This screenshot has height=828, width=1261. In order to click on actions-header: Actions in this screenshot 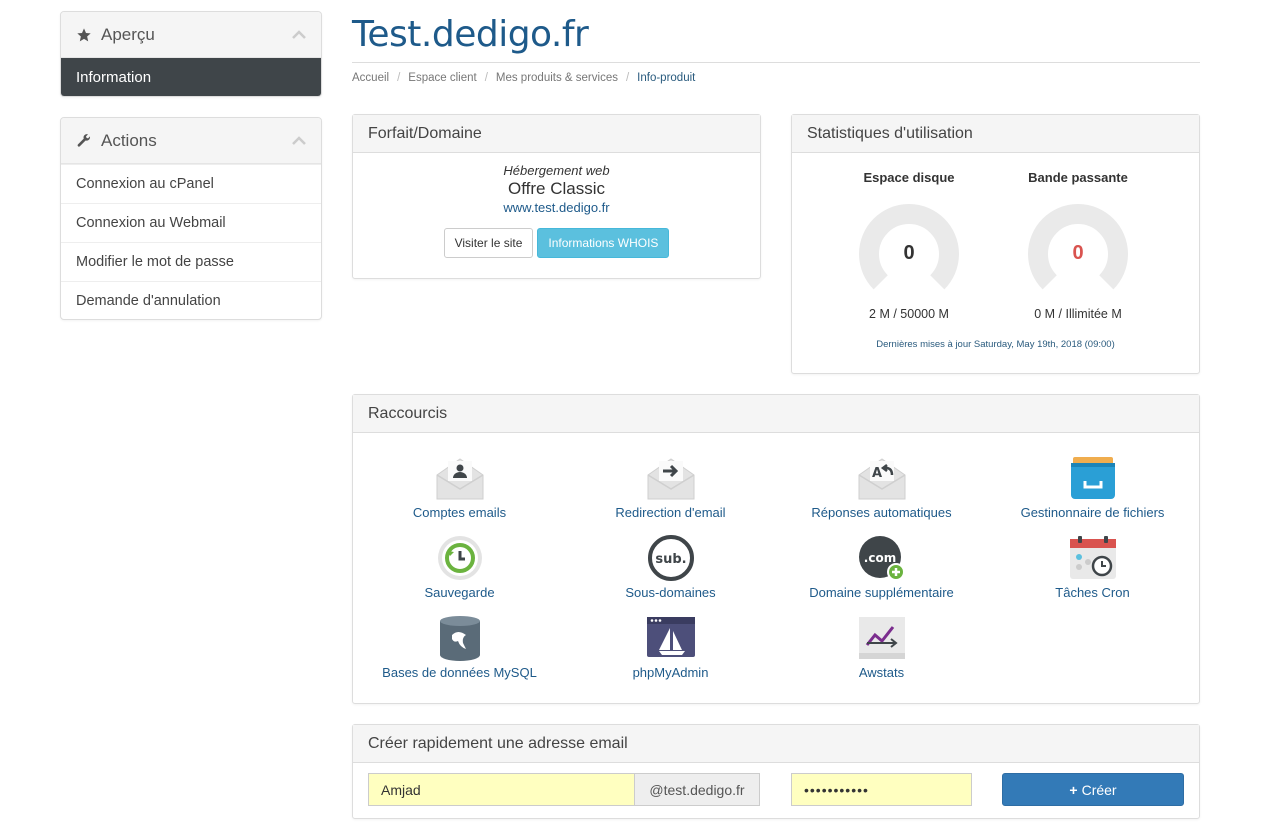, I will do `click(191, 141)`.